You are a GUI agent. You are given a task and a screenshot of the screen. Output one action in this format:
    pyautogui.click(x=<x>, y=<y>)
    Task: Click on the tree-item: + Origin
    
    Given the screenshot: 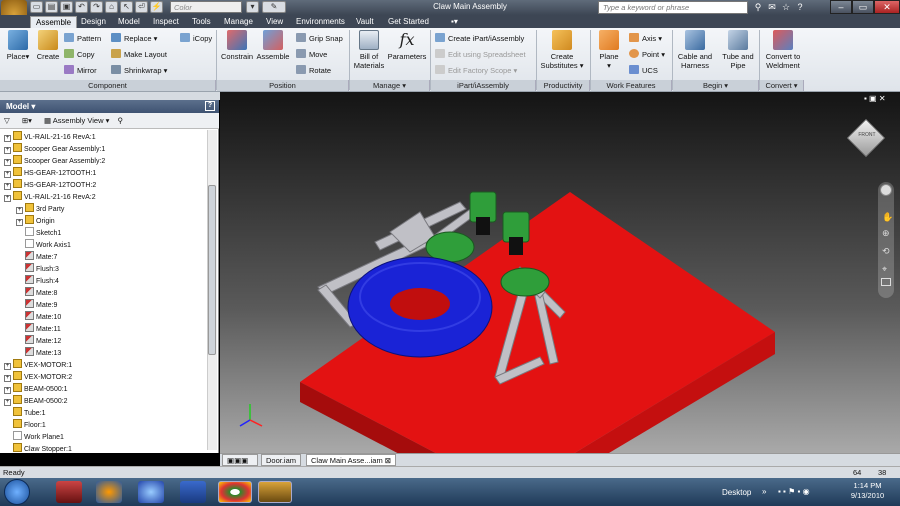 What is the action you would take?
    pyautogui.click(x=35, y=221)
    